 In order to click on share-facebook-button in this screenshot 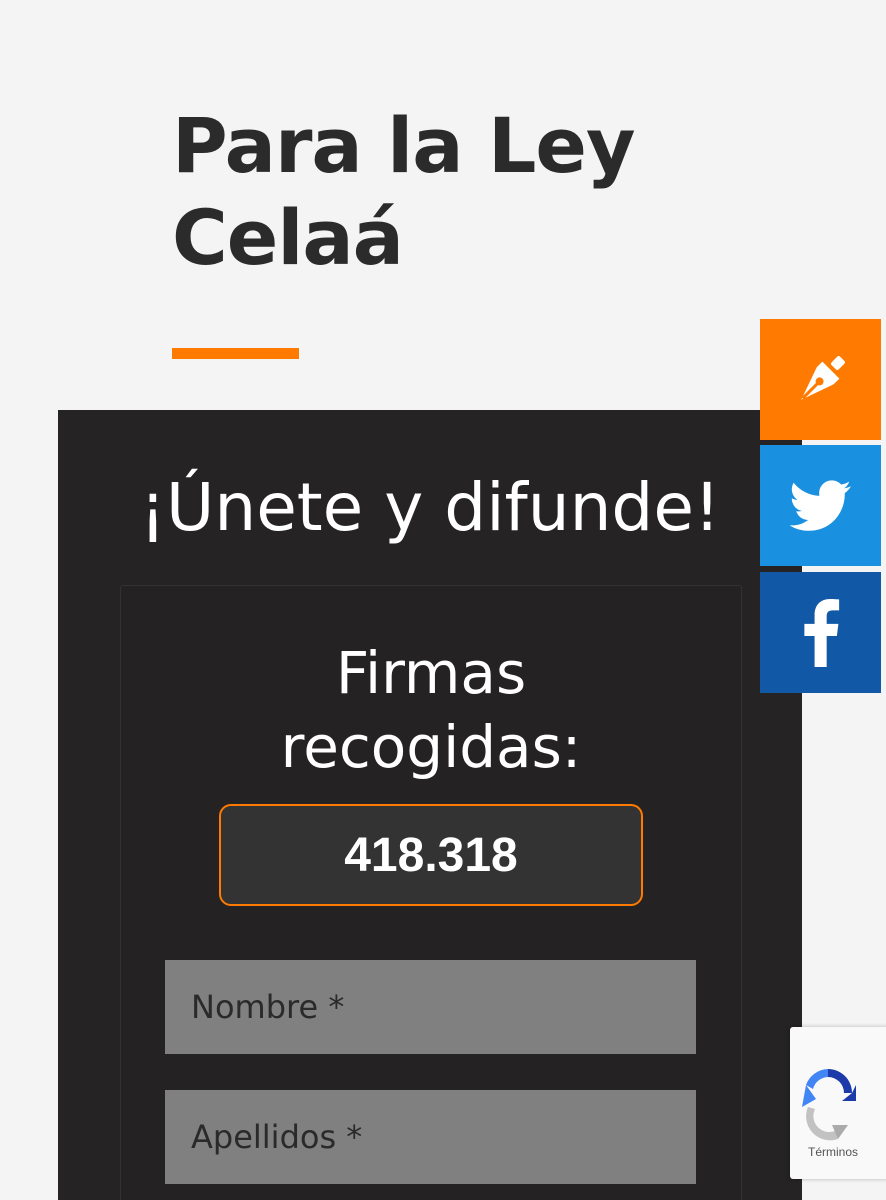, I will do `click(820, 632)`.